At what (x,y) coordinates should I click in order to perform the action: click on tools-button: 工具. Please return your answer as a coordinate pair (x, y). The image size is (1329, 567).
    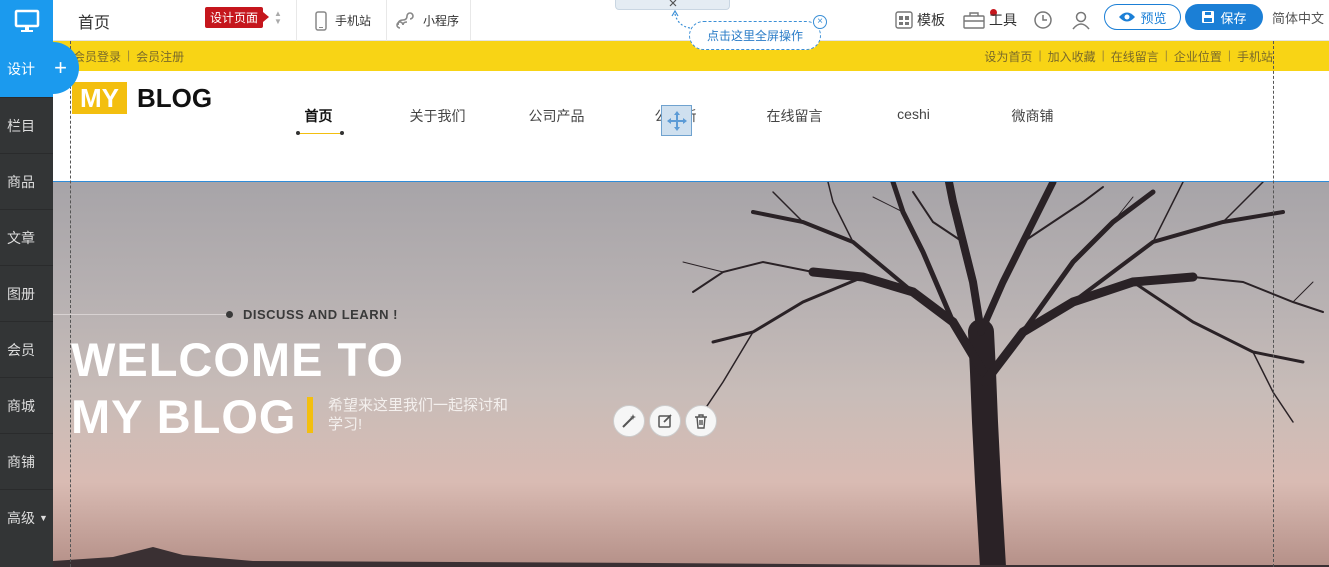
    Looking at the image, I should click on (990, 20).